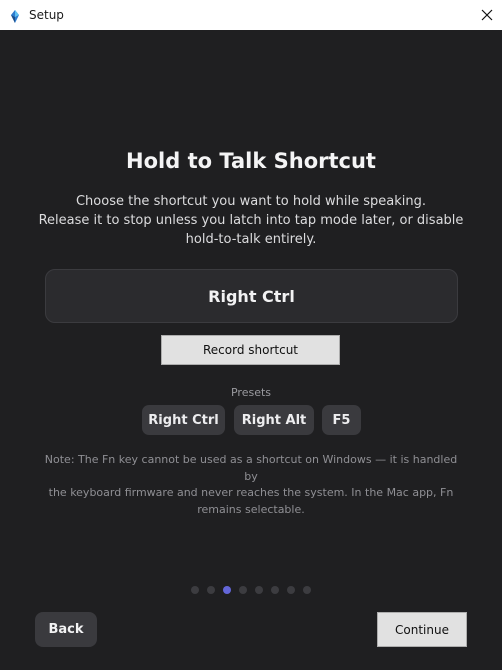 This screenshot has width=502, height=670. I want to click on preset-right-ctrl-button: Right Ctrl, so click(183, 420).